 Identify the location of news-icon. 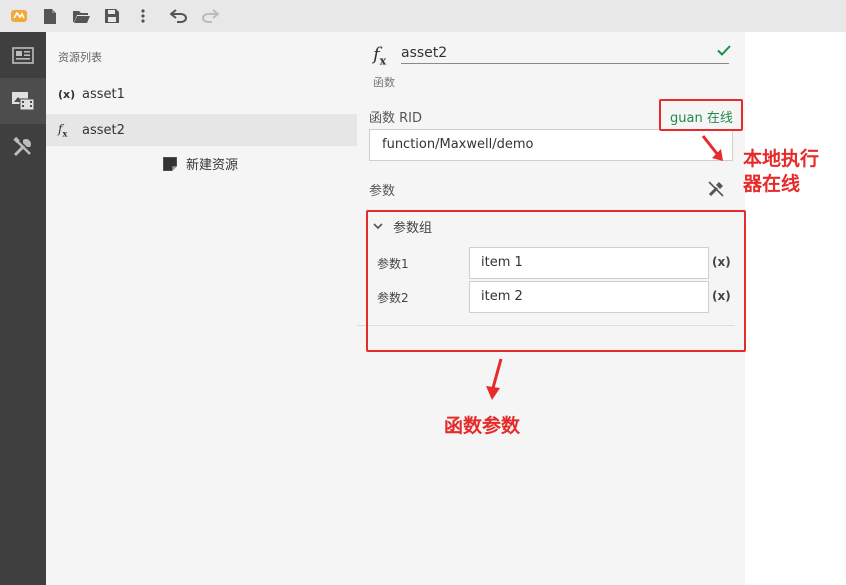
(23, 55).